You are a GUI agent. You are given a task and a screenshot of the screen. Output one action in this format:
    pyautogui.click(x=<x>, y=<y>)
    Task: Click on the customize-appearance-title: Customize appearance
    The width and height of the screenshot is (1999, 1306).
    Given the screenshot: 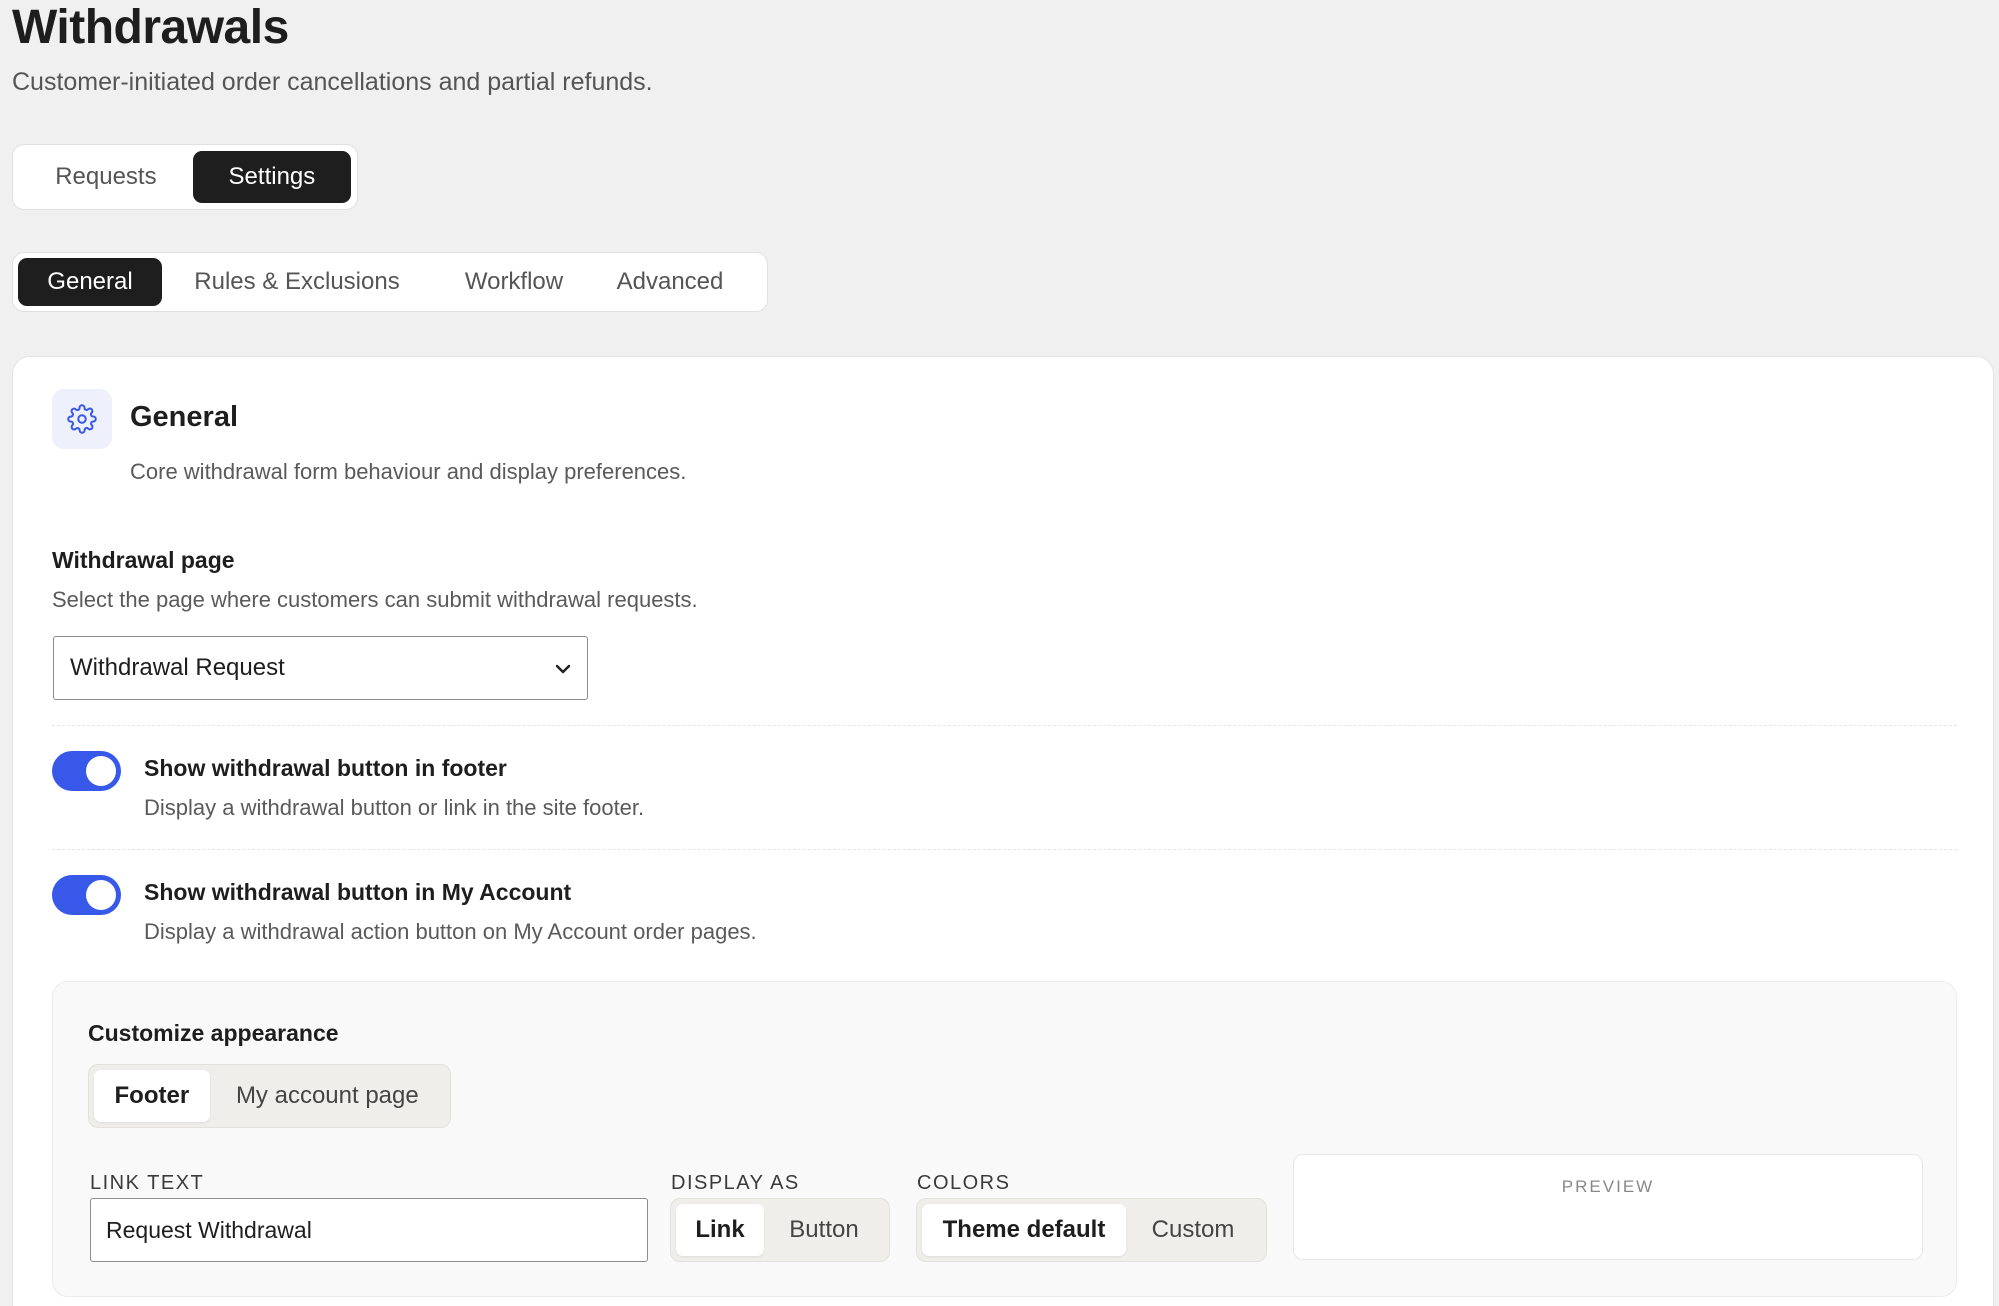 What is the action you would take?
    pyautogui.click(x=213, y=1033)
    